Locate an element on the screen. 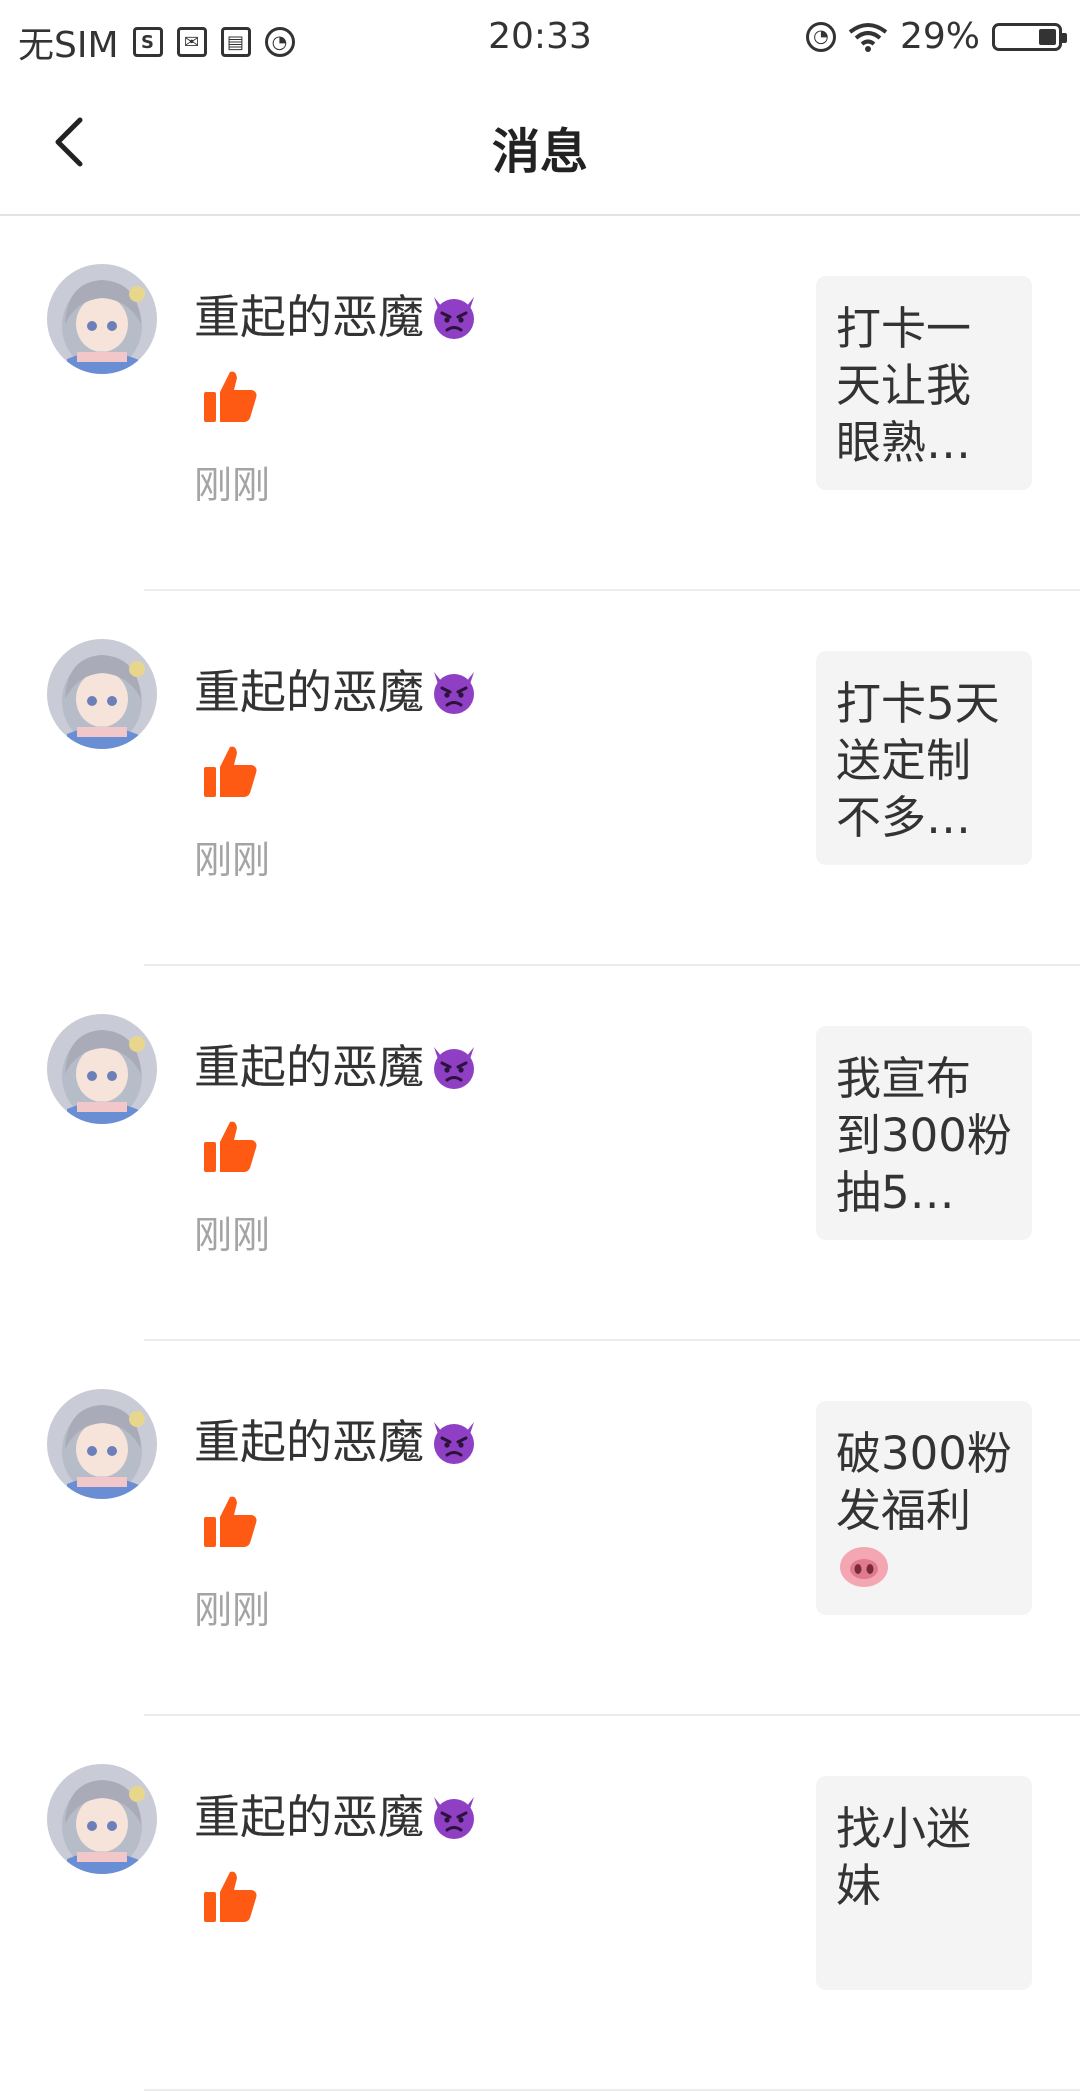 This screenshot has width=1080, height=2091. post-preview-text: 破300粉发福利 is located at coordinates (924, 1510).